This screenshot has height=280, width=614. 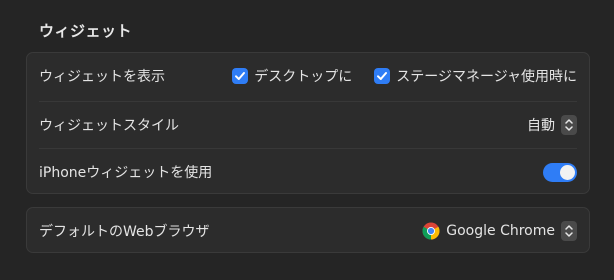 What do you see at coordinates (431, 231) in the screenshot?
I see `chrome-icon` at bounding box center [431, 231].